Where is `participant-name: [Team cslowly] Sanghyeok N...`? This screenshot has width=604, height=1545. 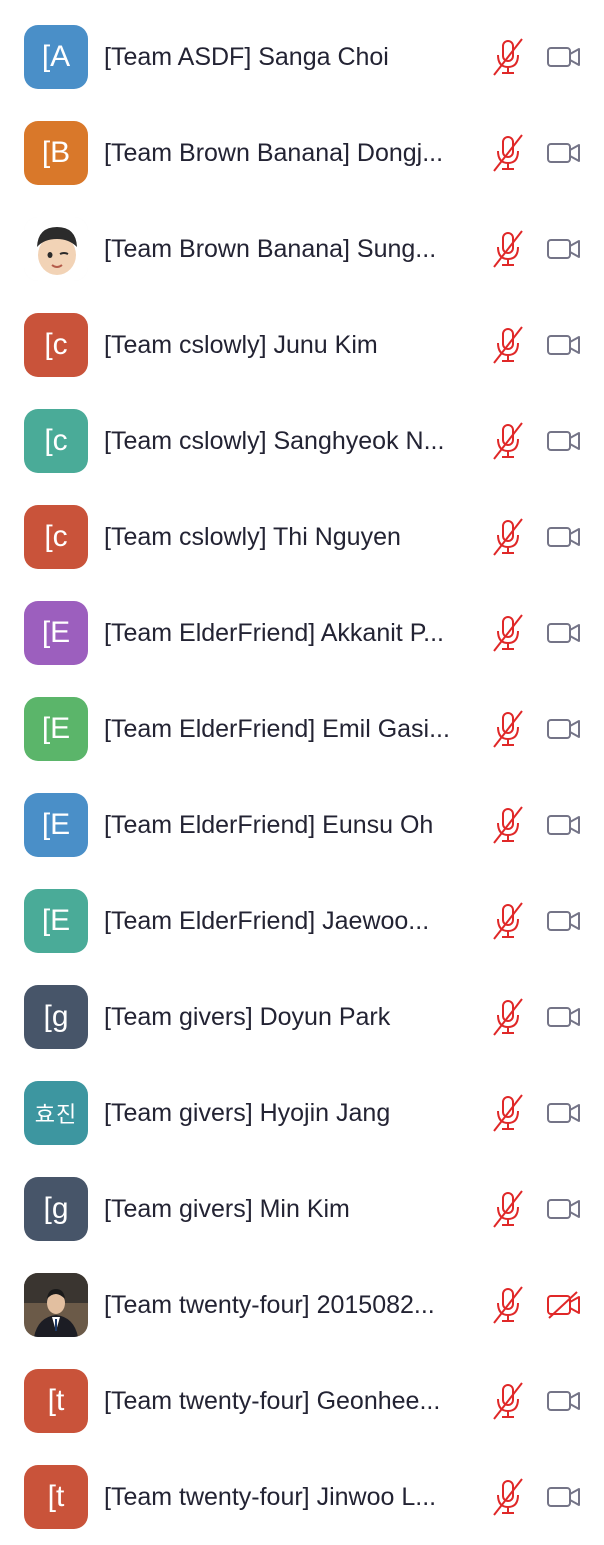 participant-name: [Team cslowly] Sanghyeok N... is located at coordinates (274, 440).